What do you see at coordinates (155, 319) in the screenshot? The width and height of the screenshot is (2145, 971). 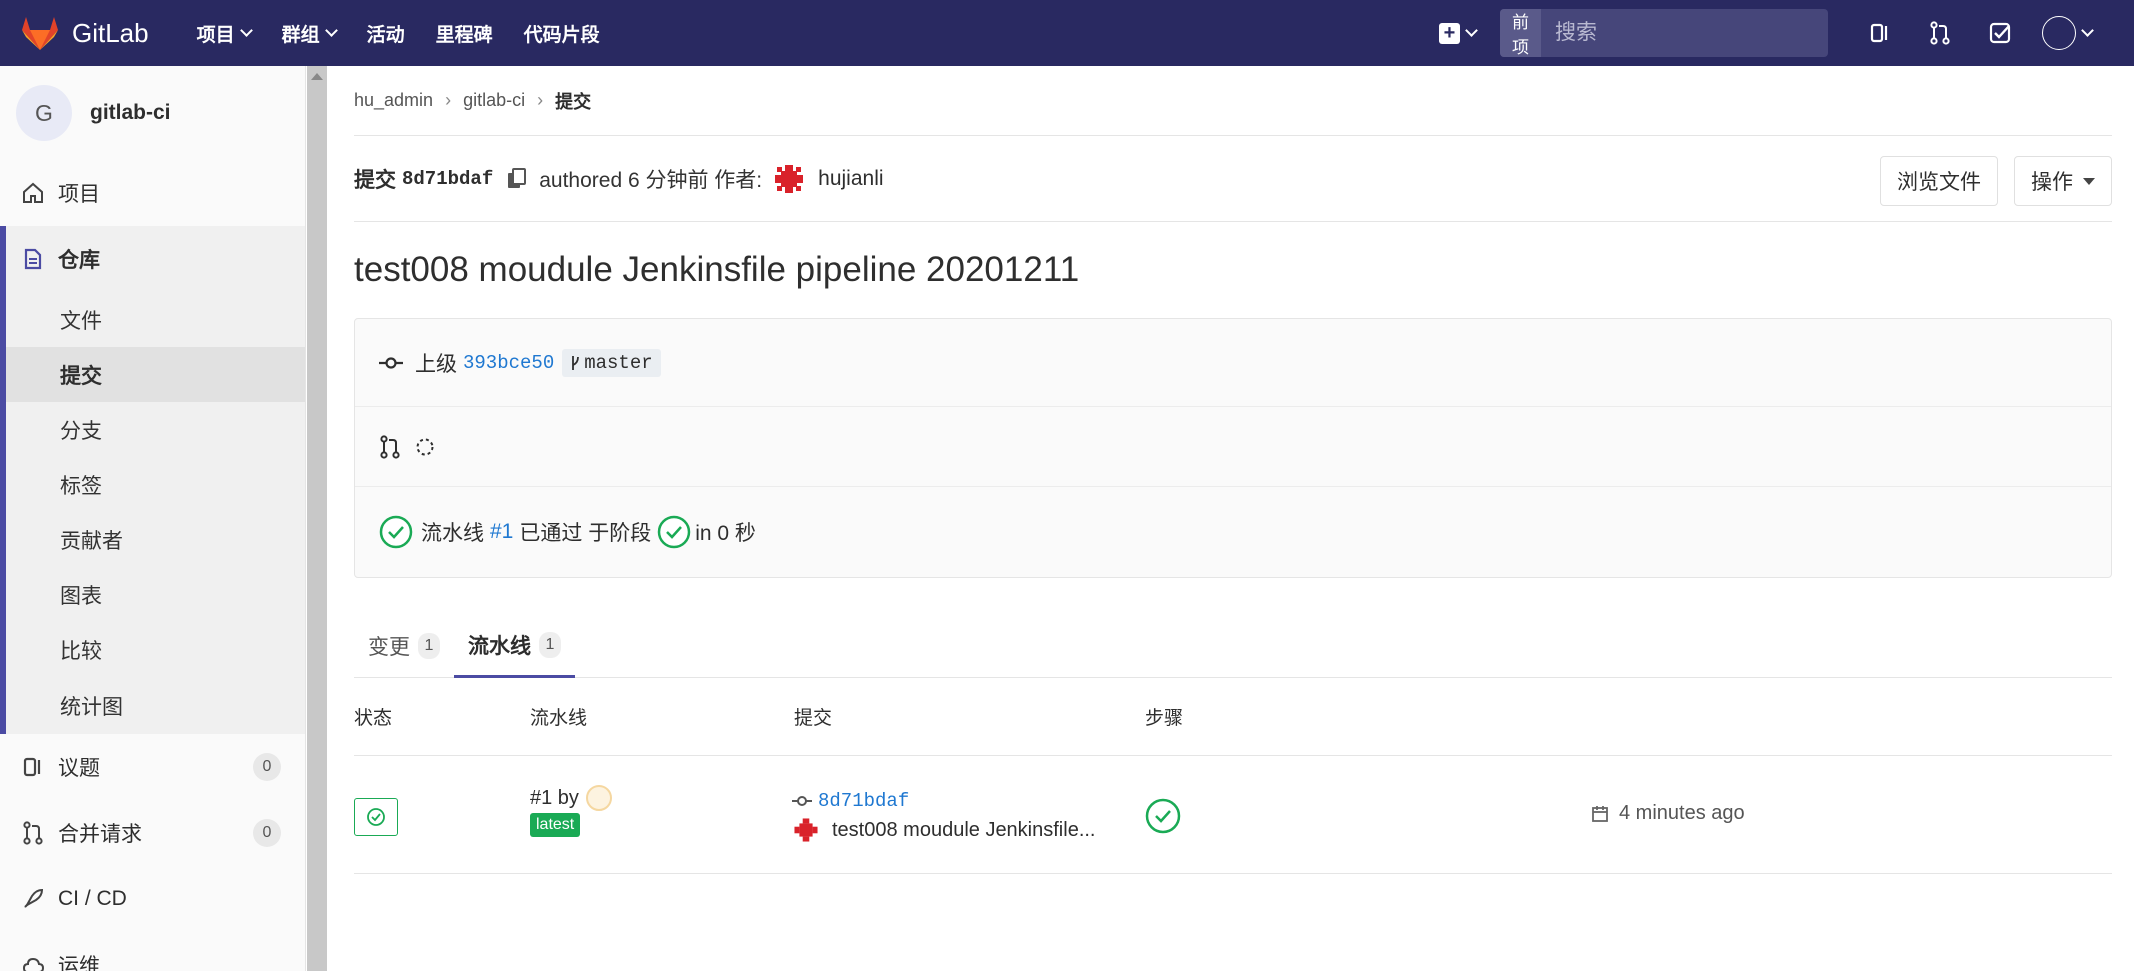 I see `sidebar-sub-files: 文件` at bounding box center [155, 319].